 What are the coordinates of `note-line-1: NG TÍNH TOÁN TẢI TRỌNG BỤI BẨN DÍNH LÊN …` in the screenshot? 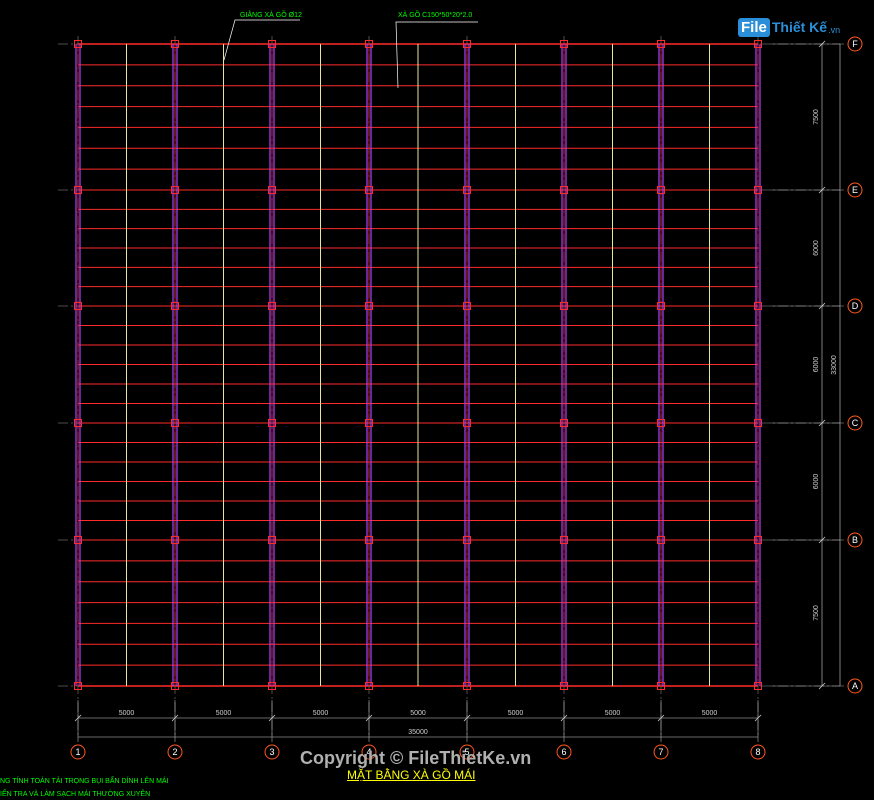 It's located at (84, 781).